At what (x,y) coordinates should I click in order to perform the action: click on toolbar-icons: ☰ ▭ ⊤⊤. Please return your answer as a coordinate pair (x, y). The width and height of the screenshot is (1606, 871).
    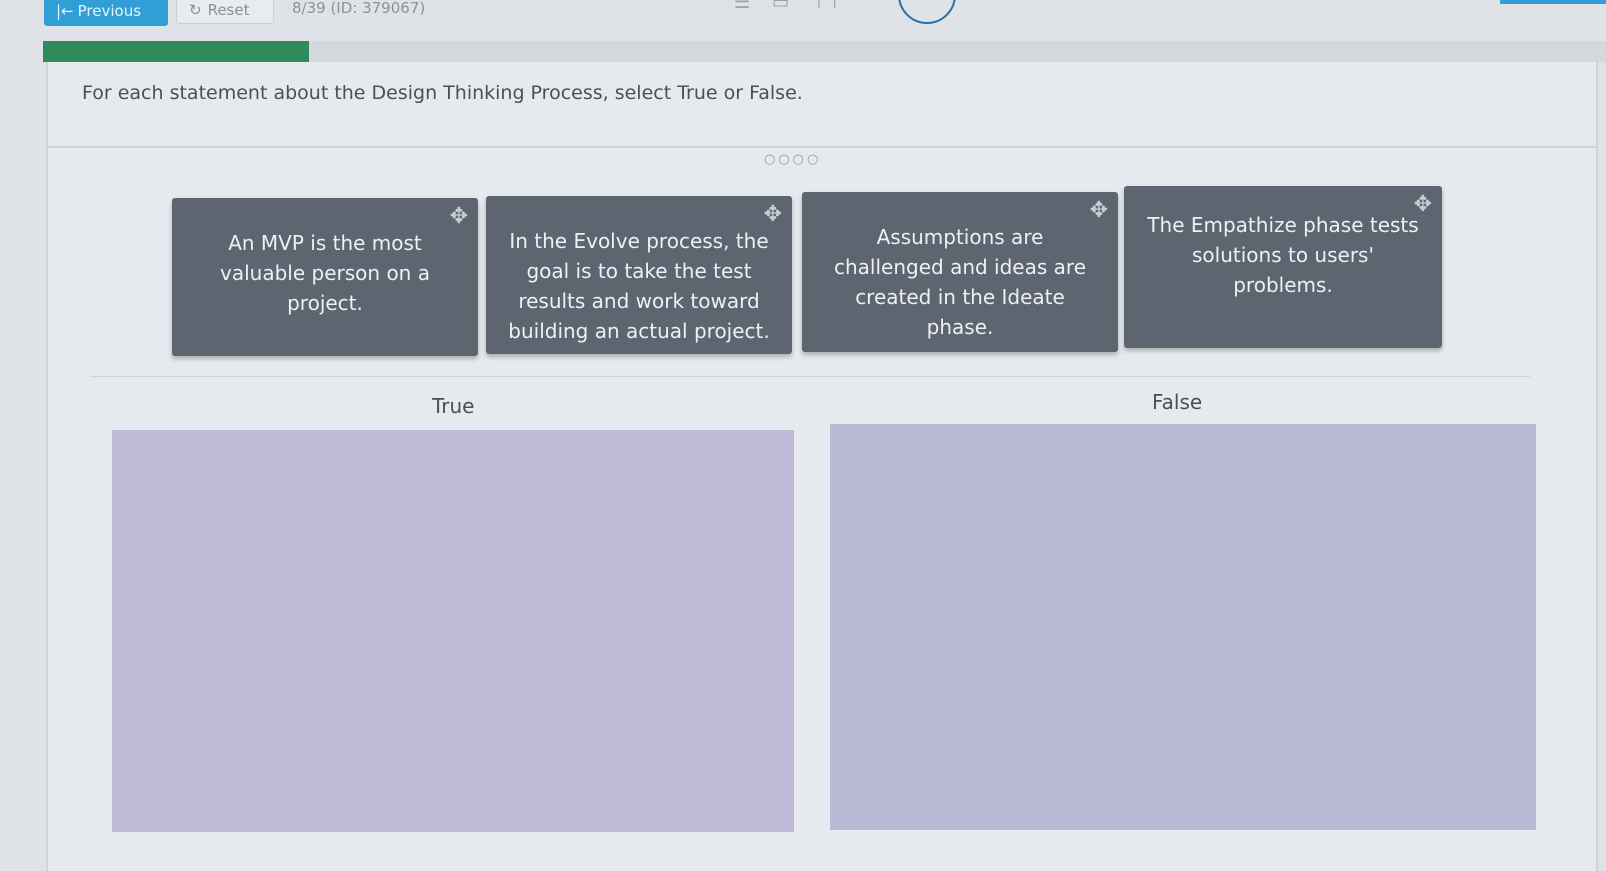
    Looking at the image, I should click on (788, 6).